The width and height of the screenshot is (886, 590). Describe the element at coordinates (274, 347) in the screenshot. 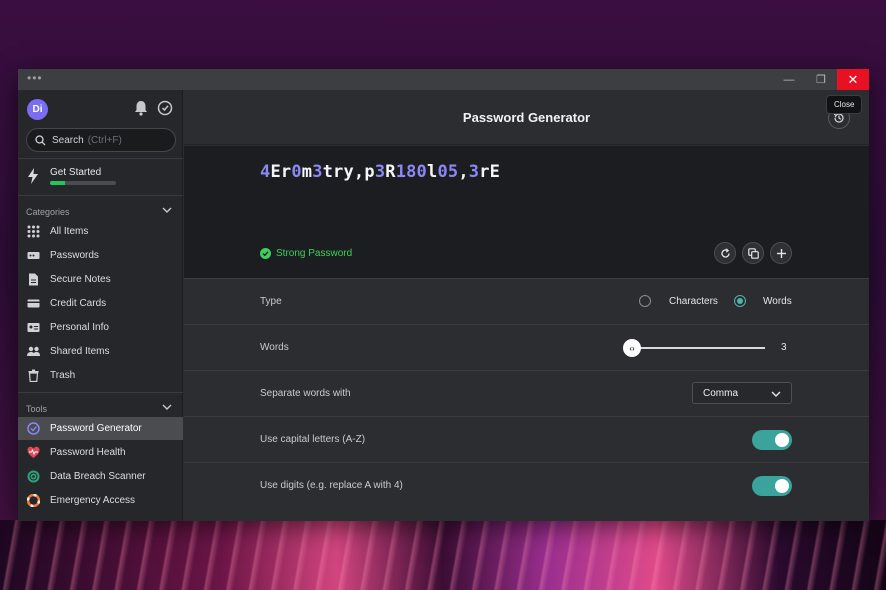

I see `words-label: Words` at that location.